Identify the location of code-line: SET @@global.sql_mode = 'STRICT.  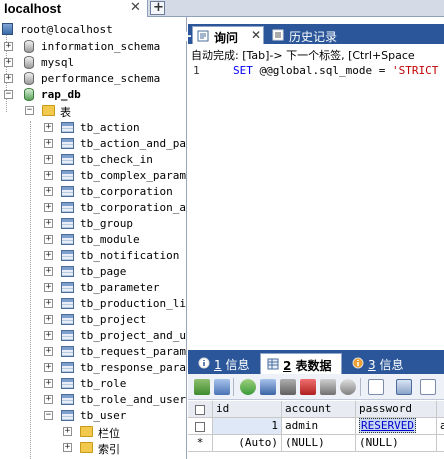
(335, 70).